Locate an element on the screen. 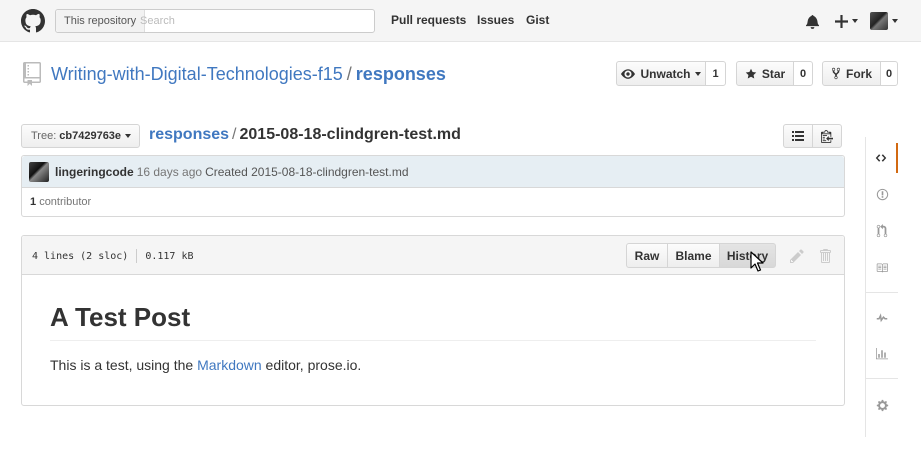 This screenshot has height=454, width=921. paragraph-text-end: editor, prose.io. is located at coordinates (311, 365).